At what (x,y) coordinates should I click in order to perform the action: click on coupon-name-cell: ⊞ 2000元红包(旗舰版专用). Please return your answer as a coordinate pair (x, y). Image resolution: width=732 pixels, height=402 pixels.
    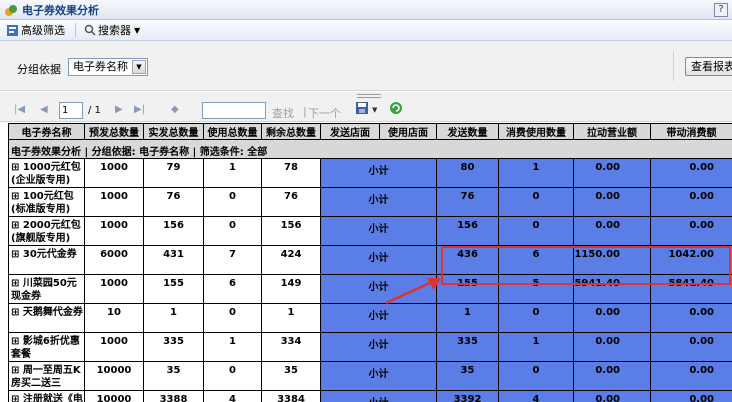
    Looking at the image, I should click on (46, 231).